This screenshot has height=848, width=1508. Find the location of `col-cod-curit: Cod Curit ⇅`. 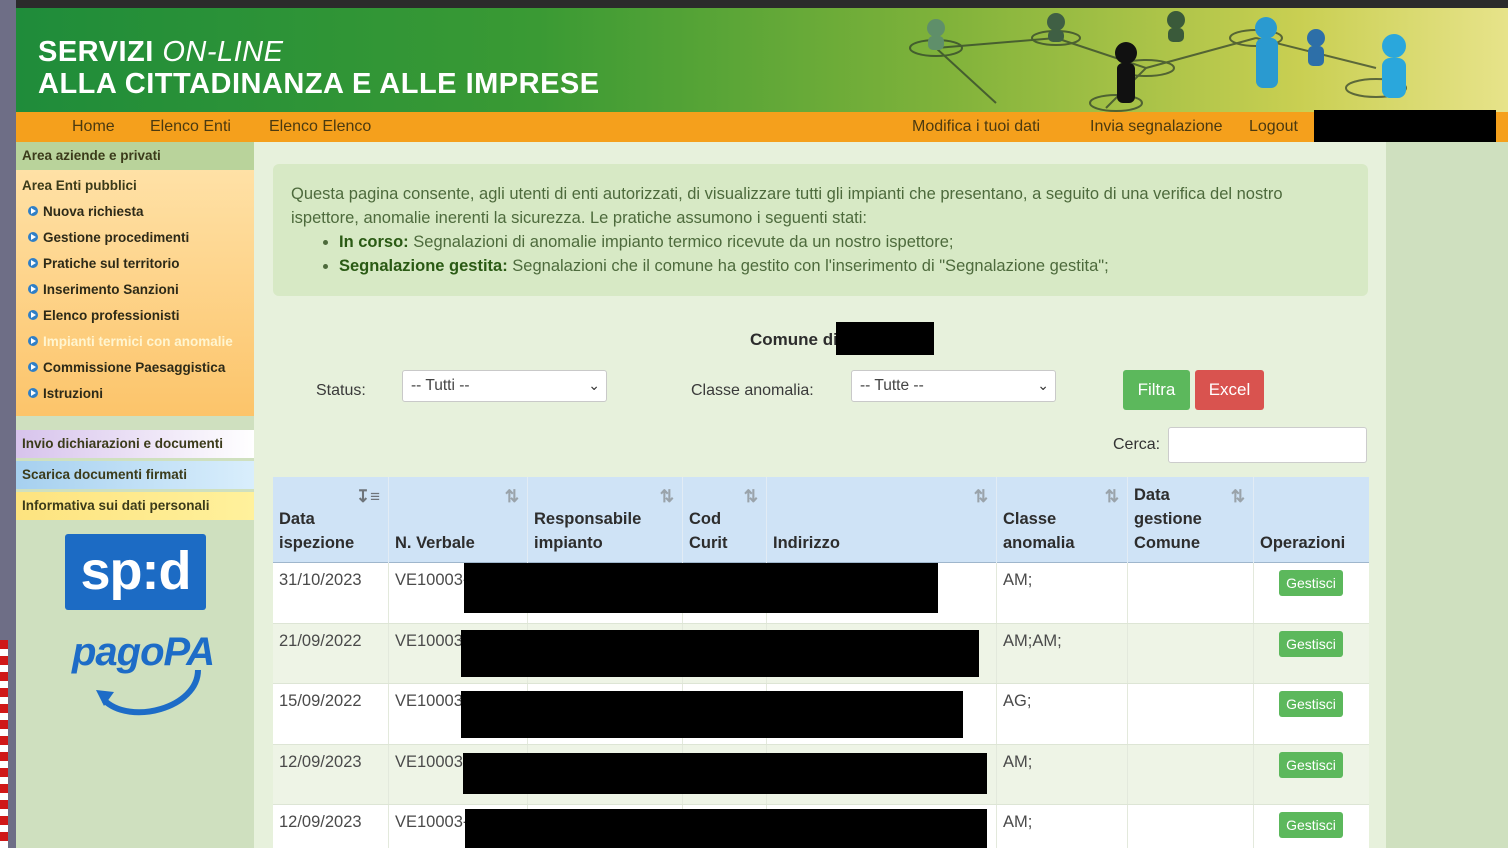

col-cod-curit: Cod Curit ⇅ is located at coordinates (725, 520).